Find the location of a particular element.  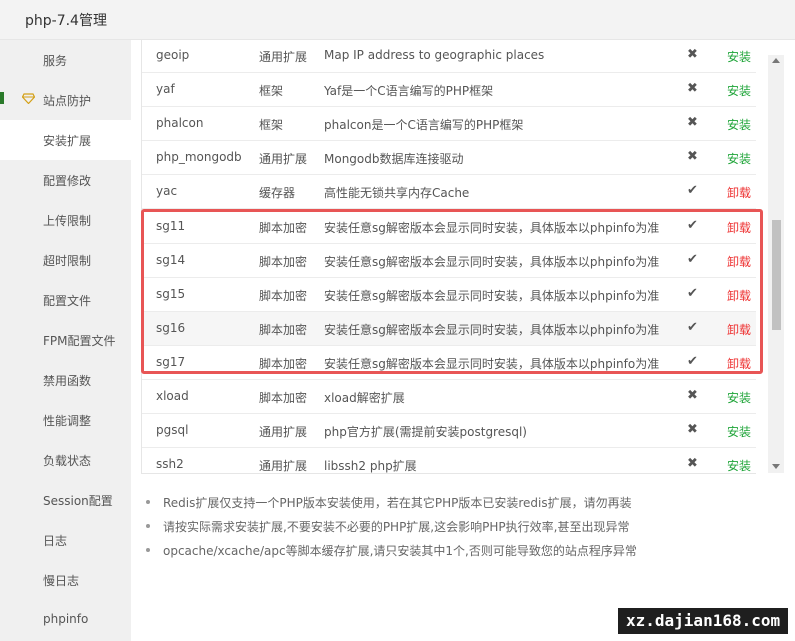

sidebar-item-label: FPM配置文件 is located at coordinates (79, 341).